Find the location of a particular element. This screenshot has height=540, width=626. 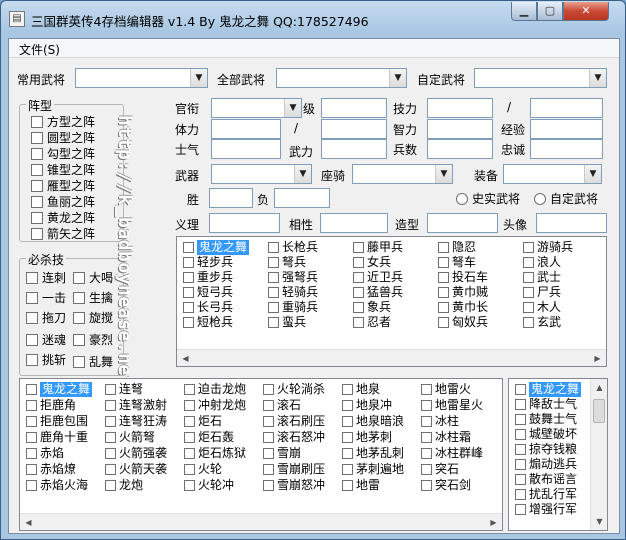

formation-checkbox: 勾型之阵 is located at coordinates (63, 153).